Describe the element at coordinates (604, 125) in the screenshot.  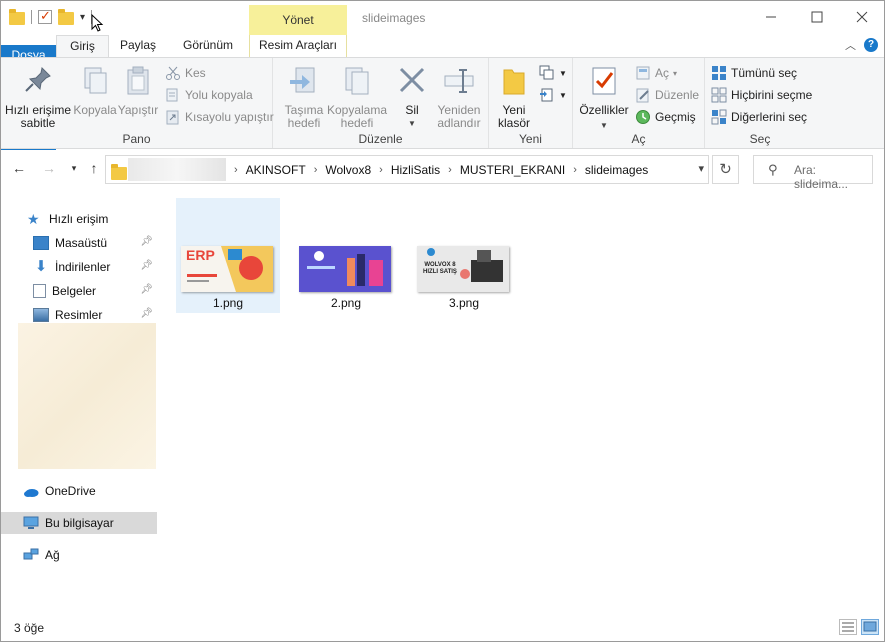
I see `properties-dropdown-icon: ▼` at that location.